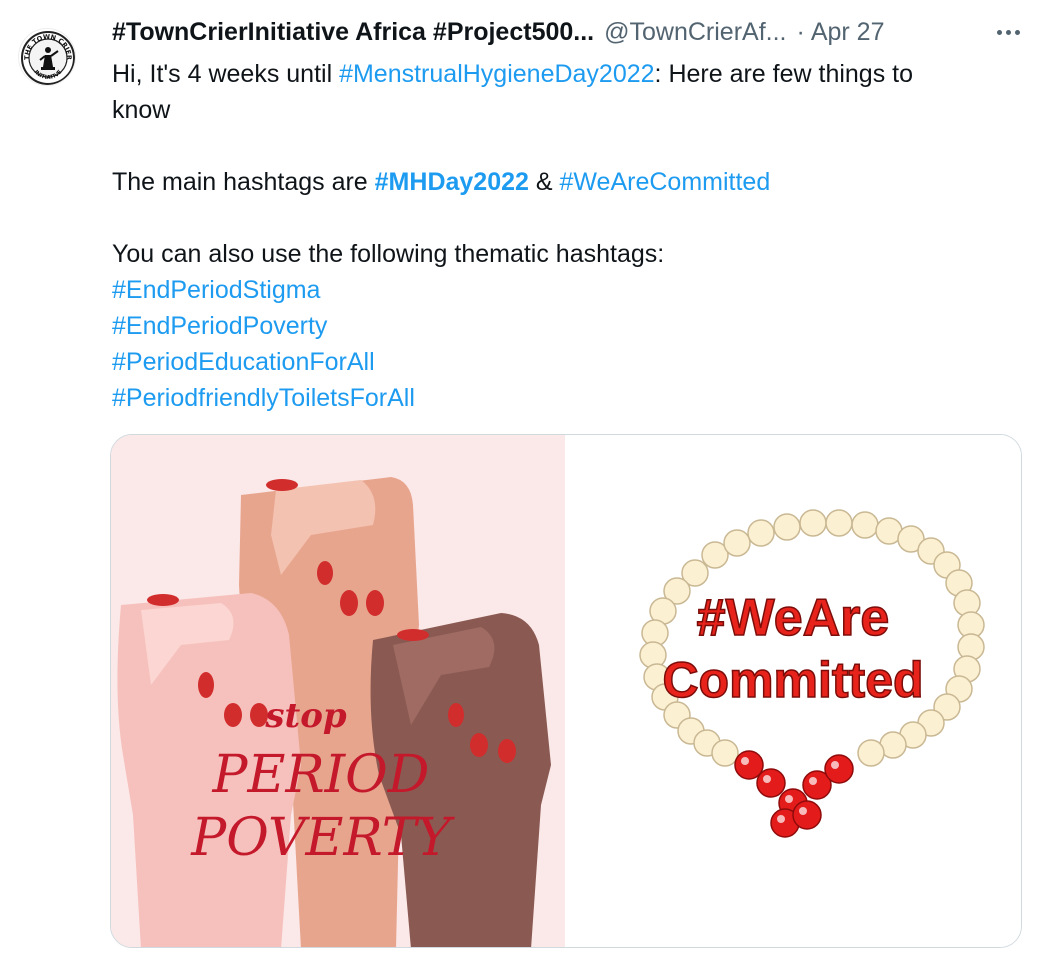 This screenshot has width=1050, height=960. Describe the element at coordinates (243, 182) in the screenshot. I see `text-prefix: The main hashtags are` at that location.